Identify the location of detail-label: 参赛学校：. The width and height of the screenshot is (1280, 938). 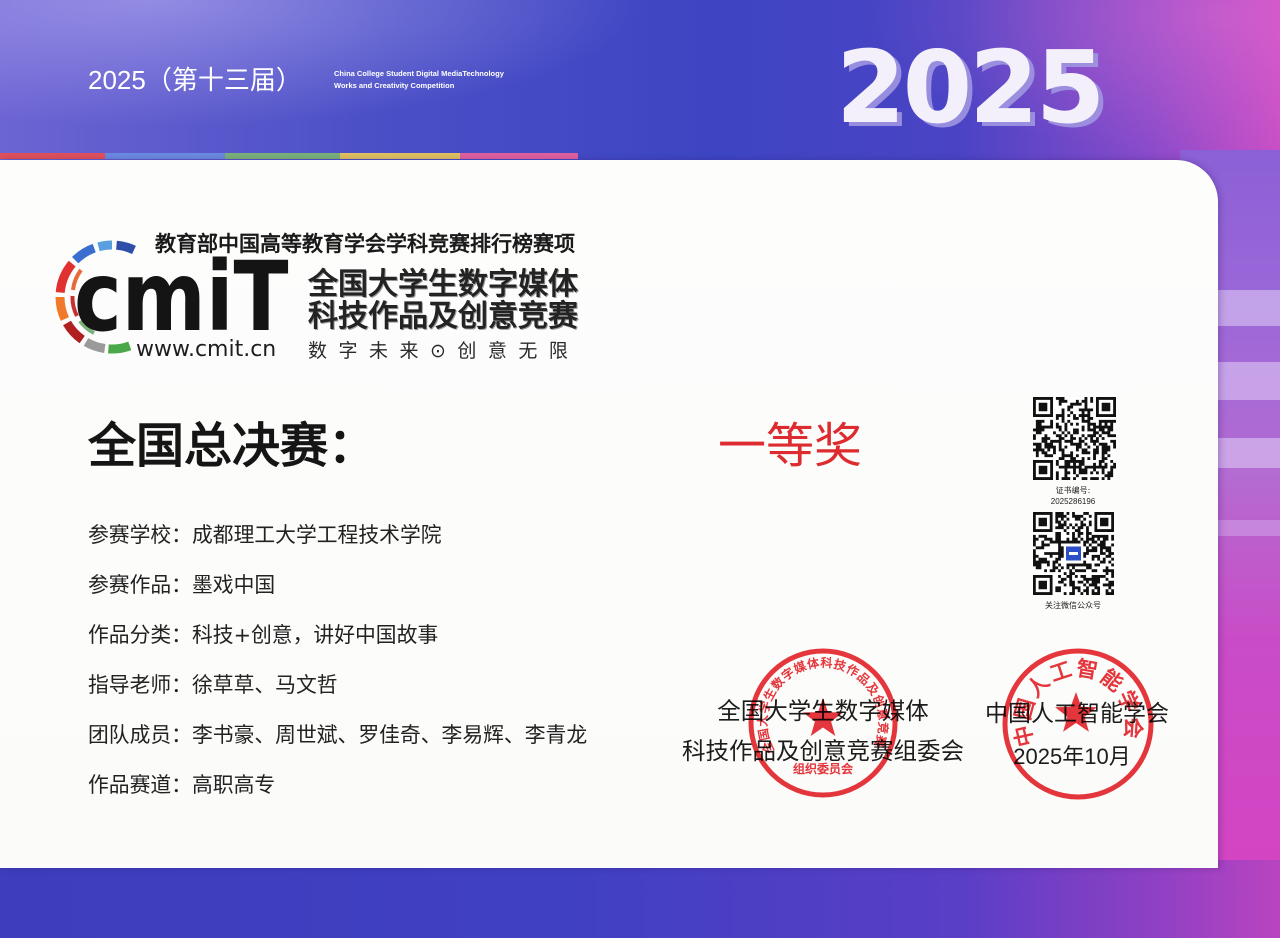
(140, 535).